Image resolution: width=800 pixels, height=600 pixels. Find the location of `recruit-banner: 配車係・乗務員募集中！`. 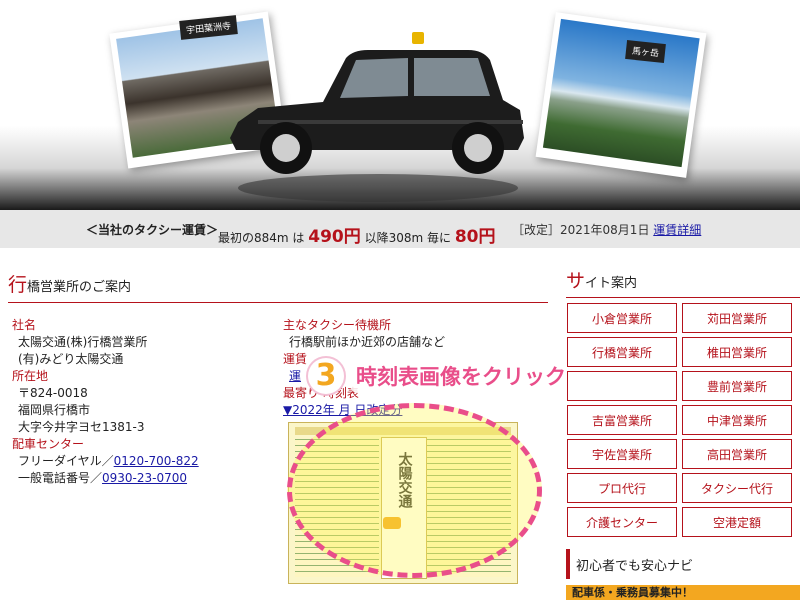

recruit-banner: 配車係・乗務員募集中！ is located at coordinates (683, 592).